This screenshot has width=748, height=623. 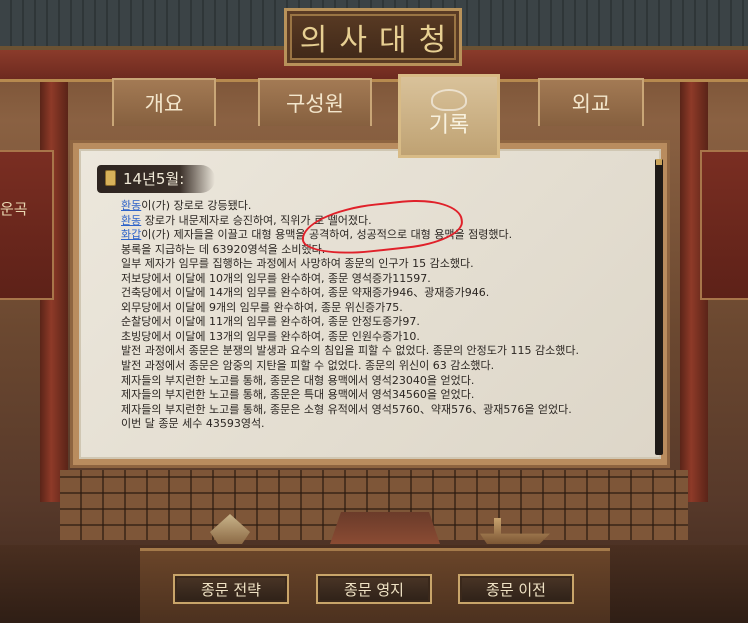 What do you see at coordinates (14, 209) in the screenshot?
I see `side-banner-text: 운곡` at bounding box center [14, 209].